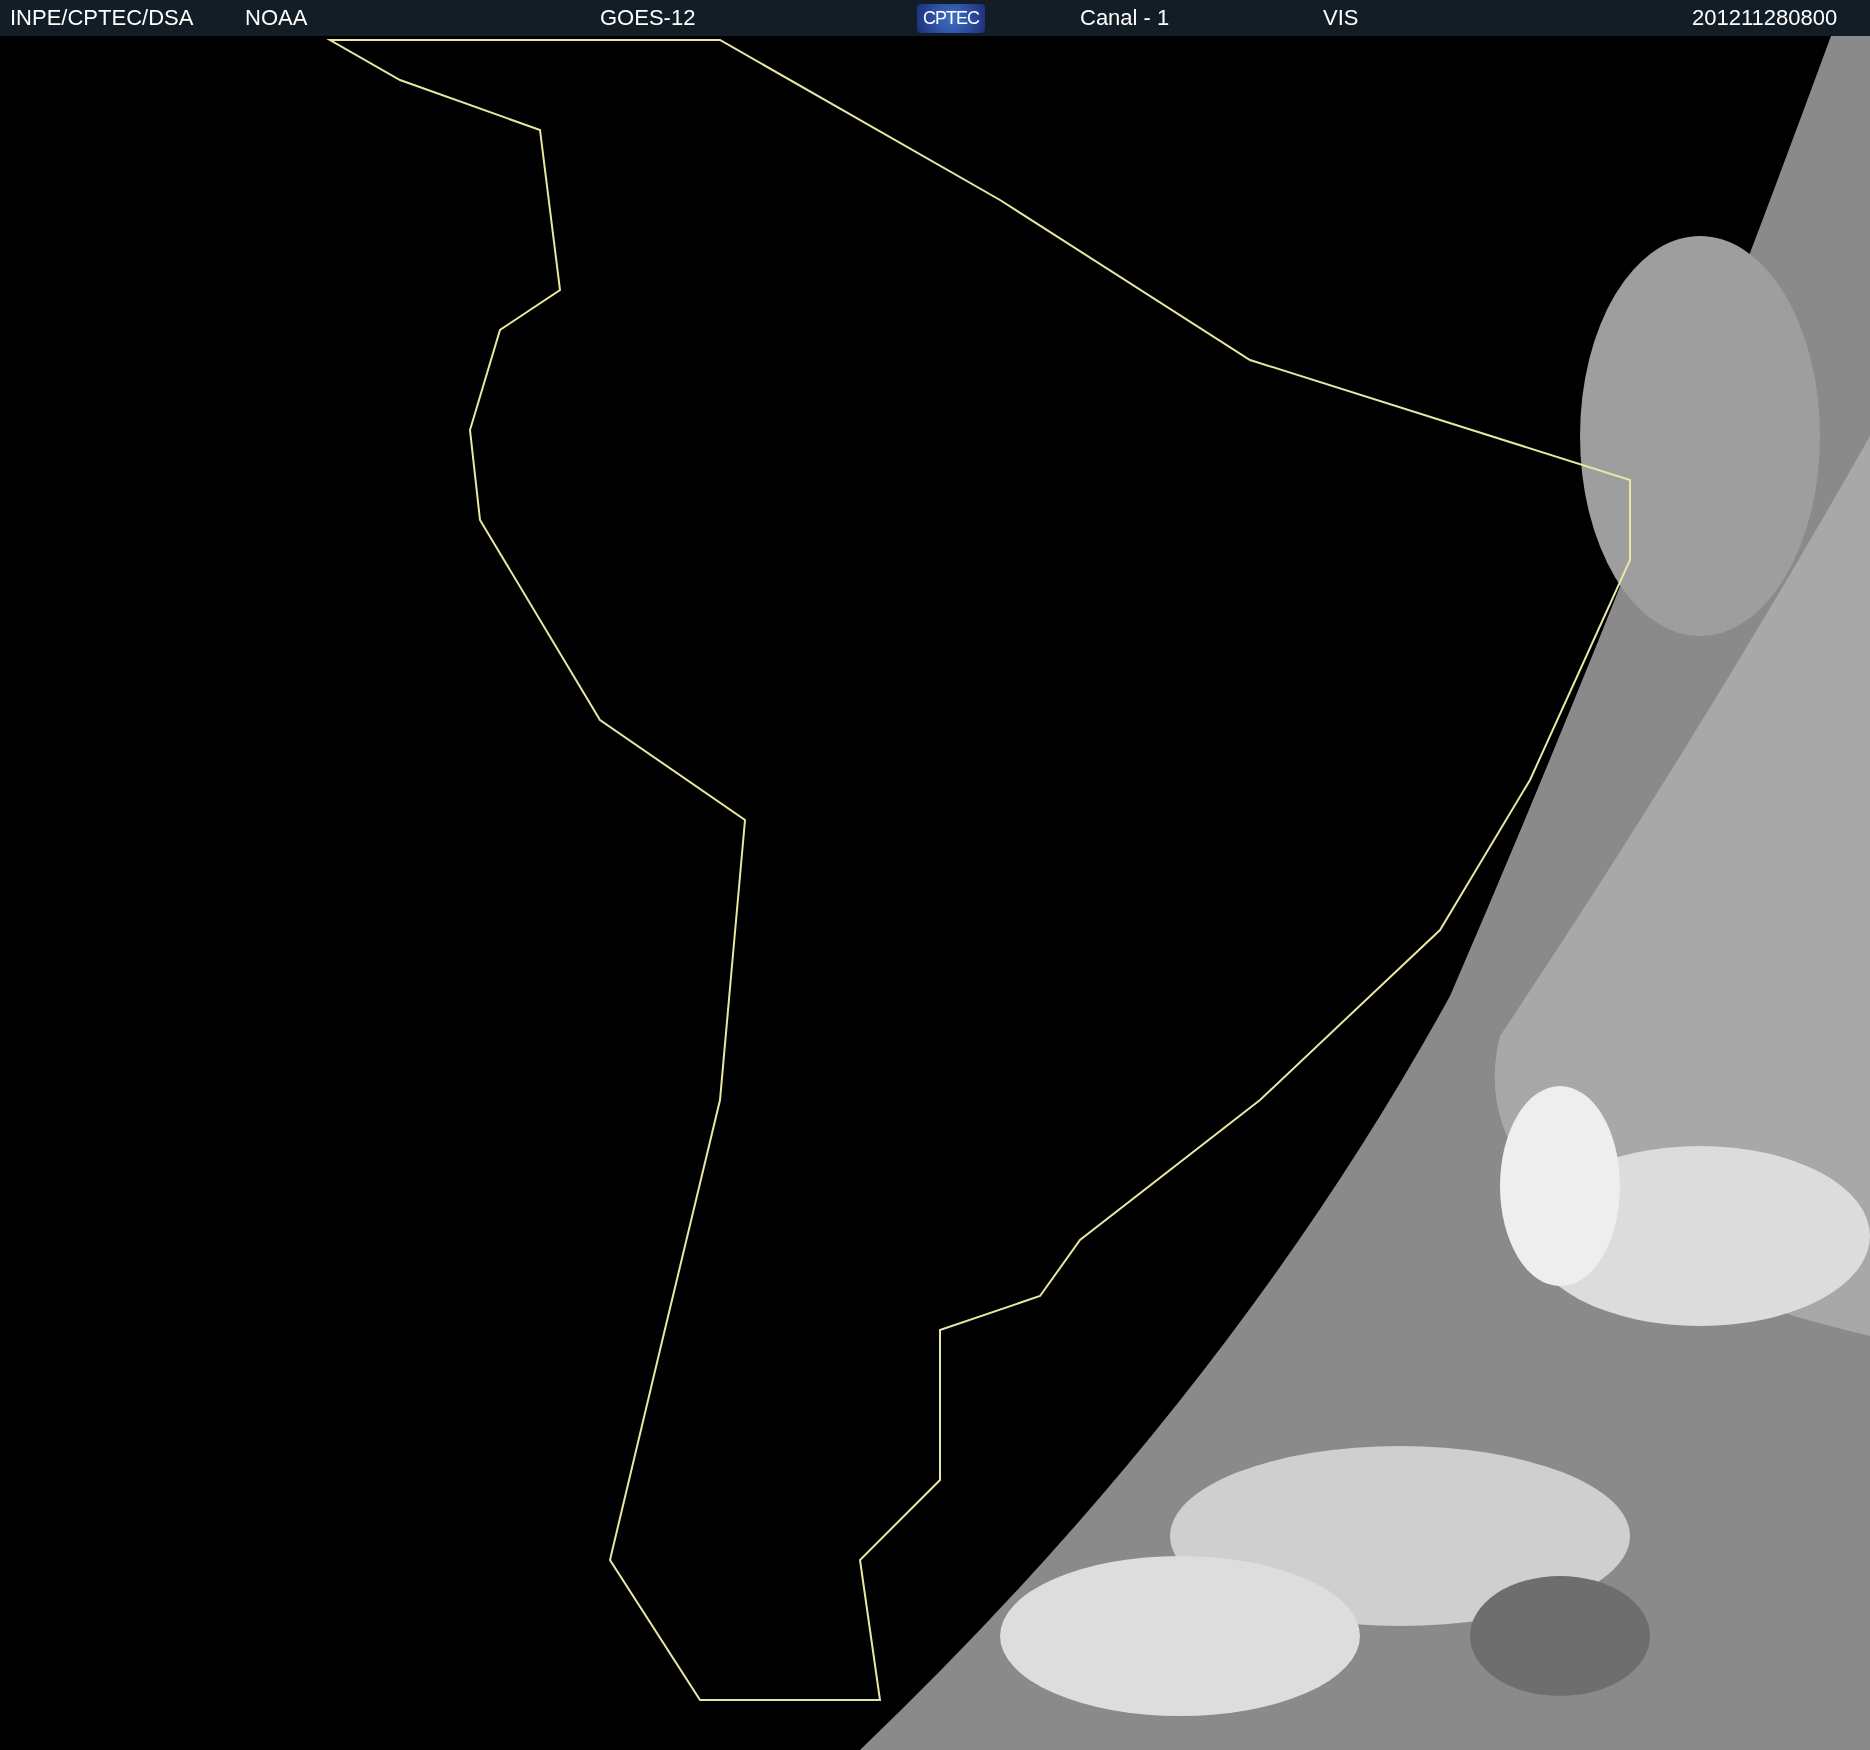  Describe the element at coordinates (102, 18) in the screenshot. I see `source-label: INPE/CPTEC/DSA` at that location.